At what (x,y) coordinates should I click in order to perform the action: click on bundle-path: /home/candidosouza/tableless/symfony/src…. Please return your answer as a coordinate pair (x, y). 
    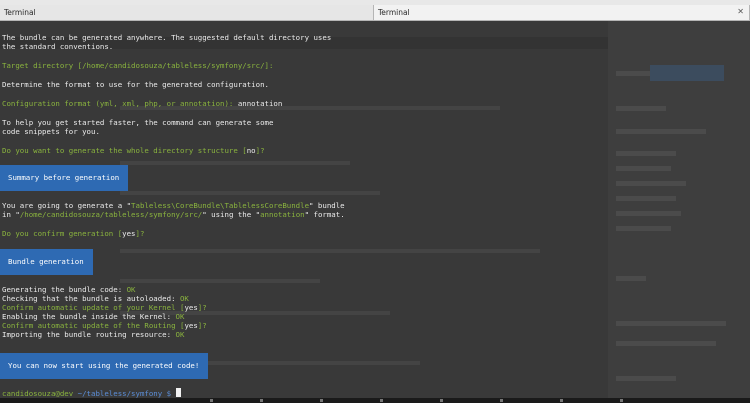
    Looking at the image, I should click on (111, 214).